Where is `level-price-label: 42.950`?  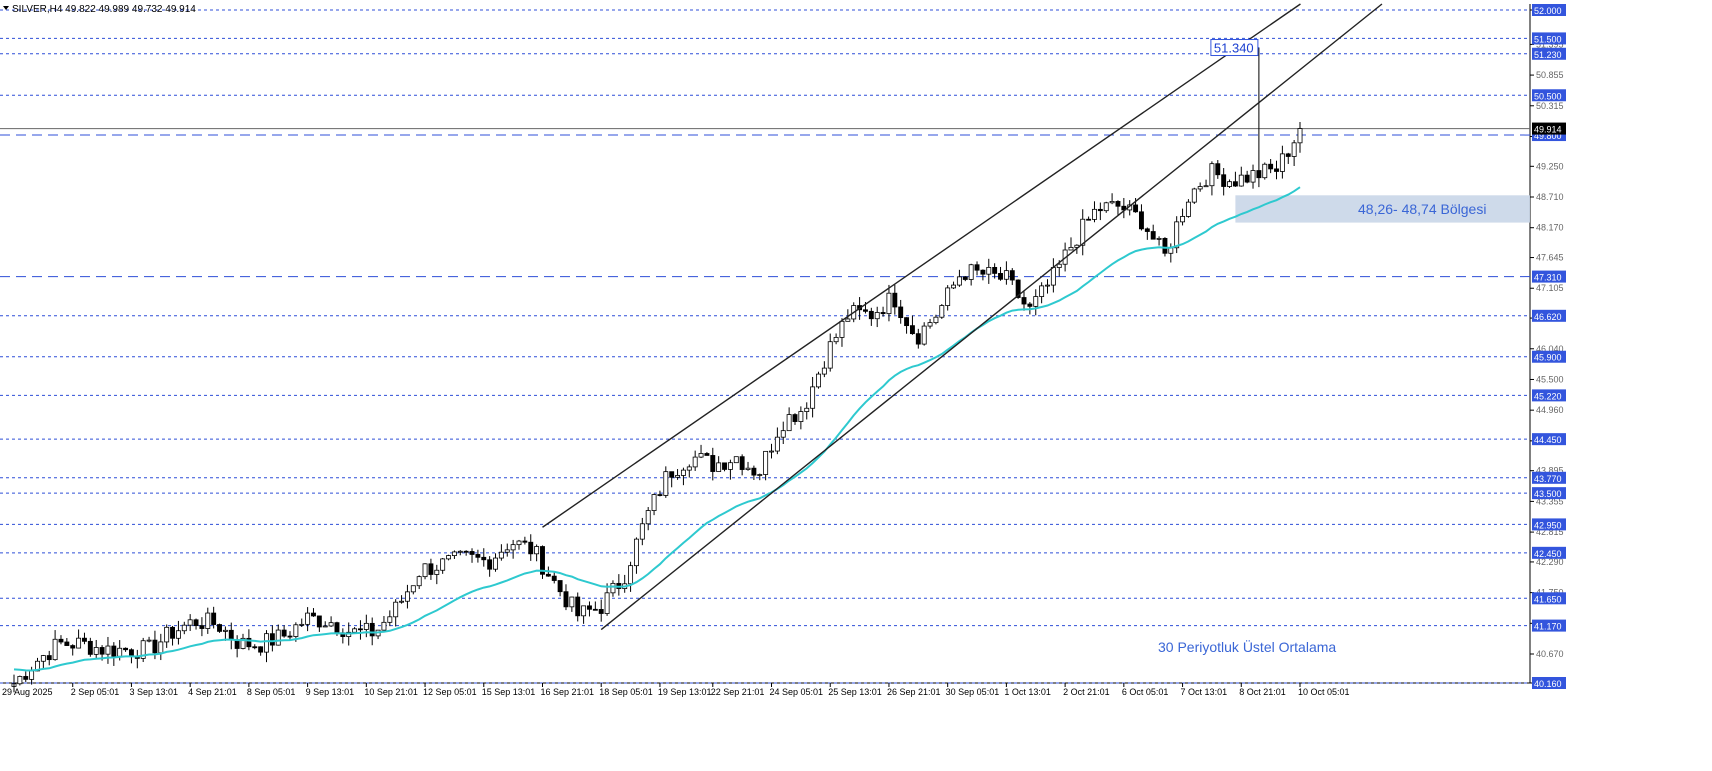 level-price-label: 42.950 is located at coordinates (1548, 525).